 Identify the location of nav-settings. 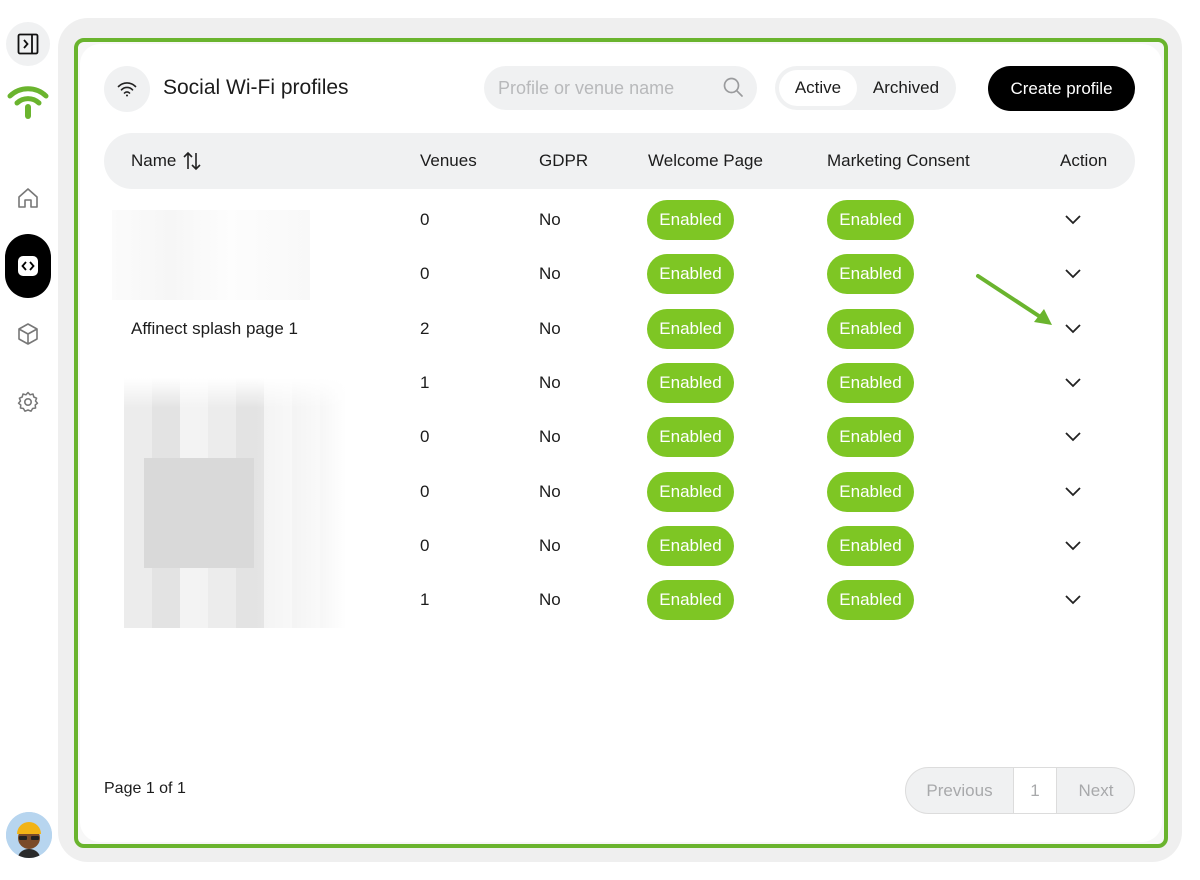
(28, 402).